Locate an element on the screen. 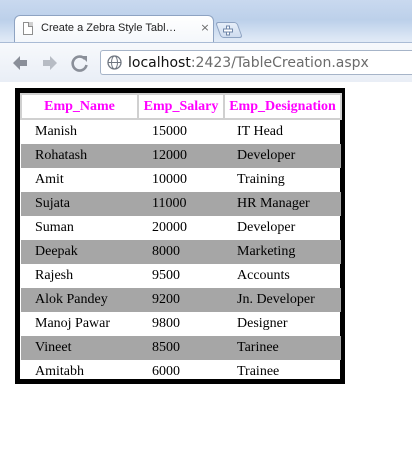 This screenshot has height=472, width=412. url-host: localhost is located at coordinates (159, 63).